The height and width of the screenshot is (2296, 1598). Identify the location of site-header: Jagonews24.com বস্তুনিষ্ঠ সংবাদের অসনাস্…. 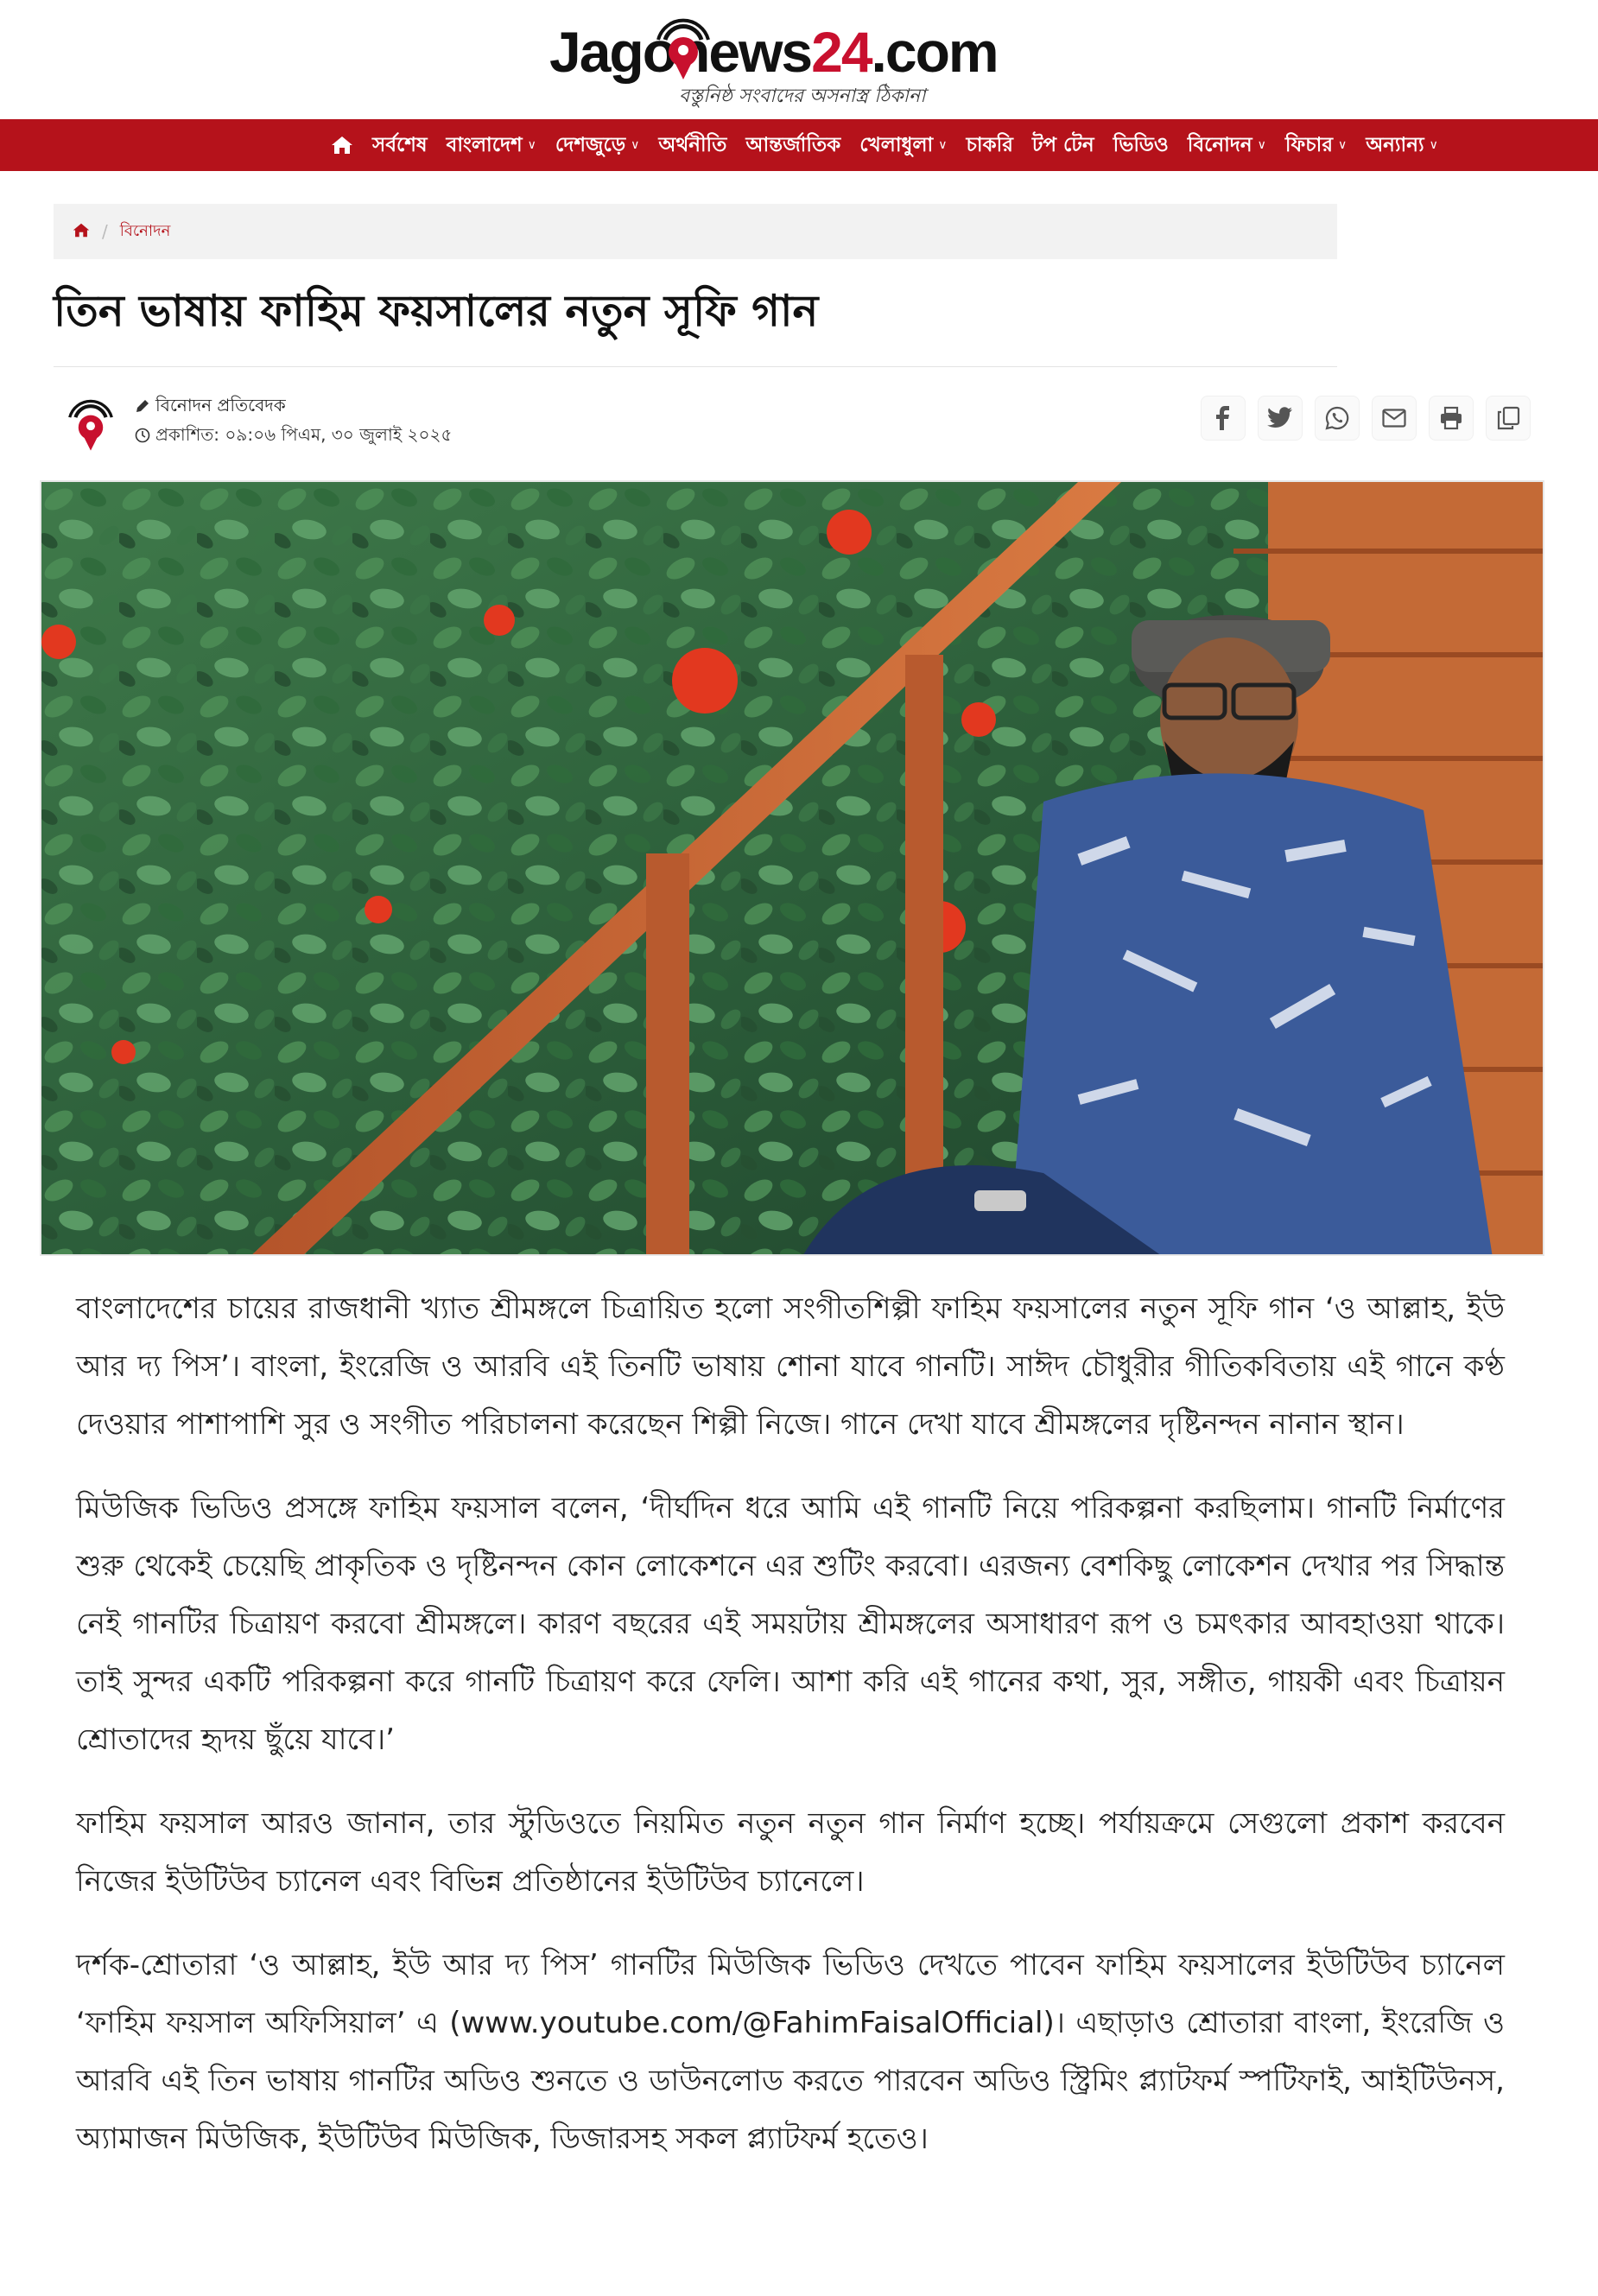
(799, 59).